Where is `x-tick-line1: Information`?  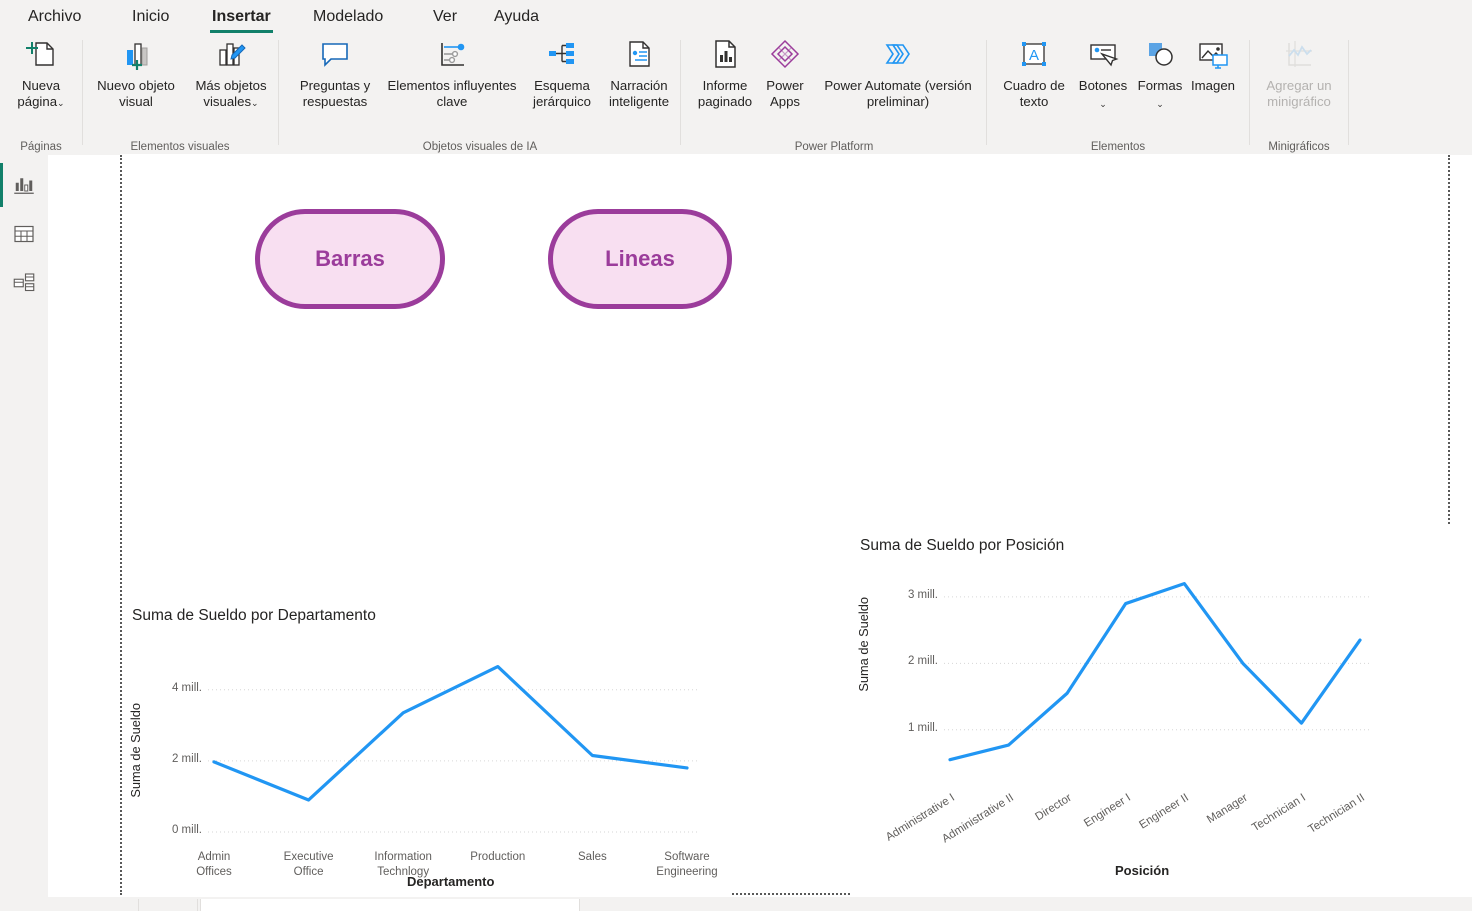
x-tick-line1: Information is located at coordinates (403, 857).